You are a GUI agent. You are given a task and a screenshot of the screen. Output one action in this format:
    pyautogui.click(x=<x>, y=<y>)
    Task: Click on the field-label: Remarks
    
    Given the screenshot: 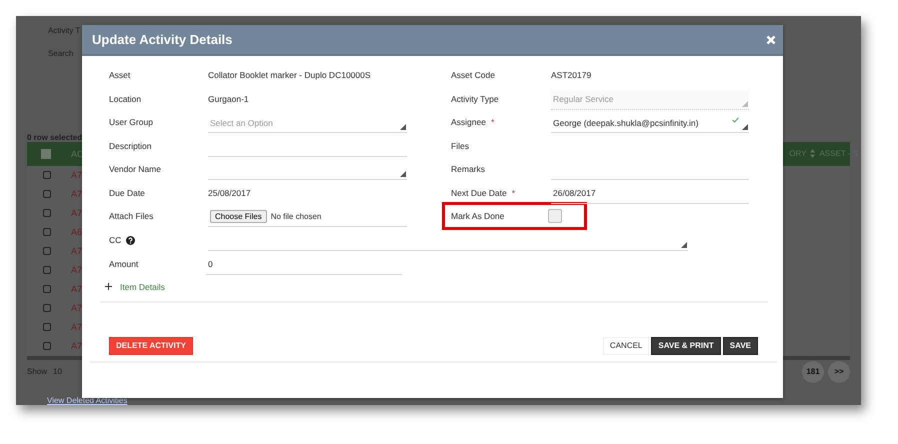 What is the action you would take?
    pyautogui.click(x=468, y=168)
    